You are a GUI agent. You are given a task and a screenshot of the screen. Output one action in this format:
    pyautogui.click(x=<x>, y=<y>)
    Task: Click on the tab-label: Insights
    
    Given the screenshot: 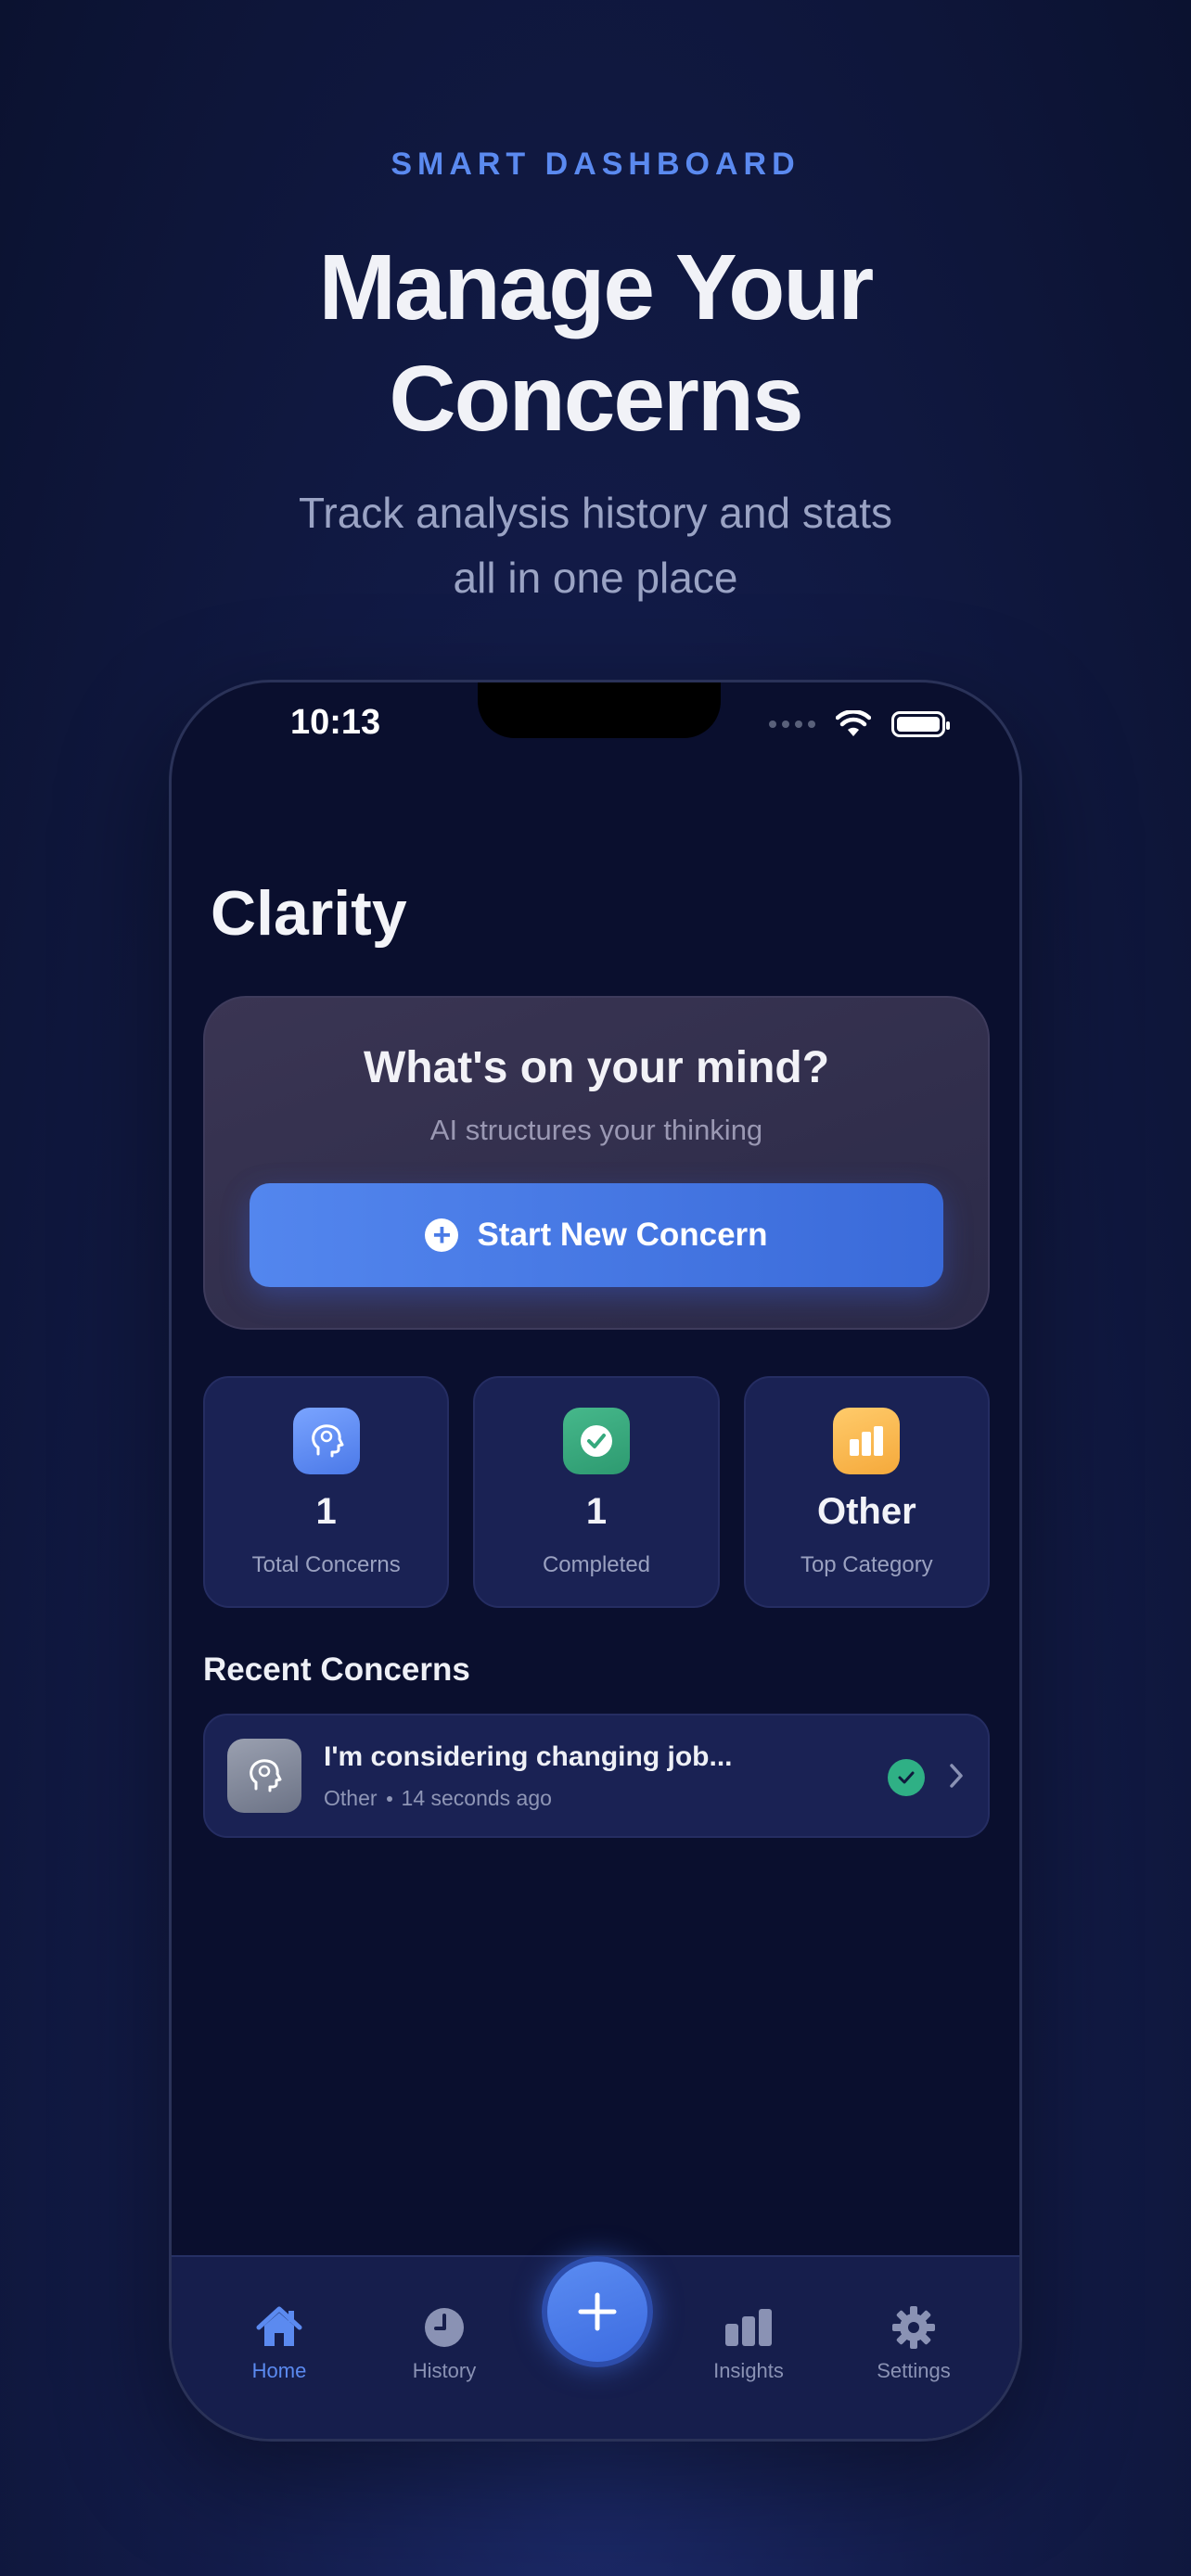 What is the action you would take?
    pyautogui.click(x=748, y=2370)
    